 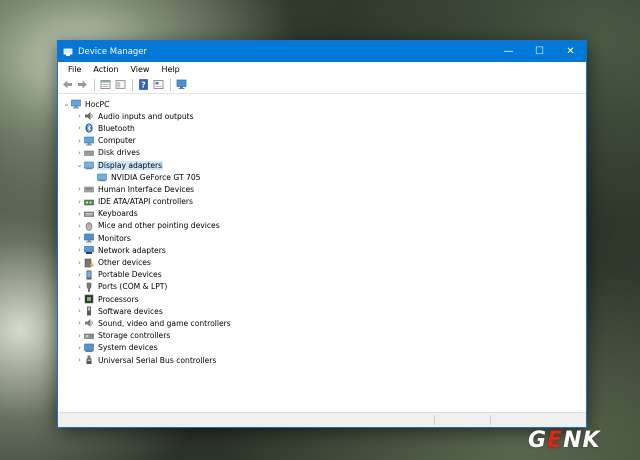 I want to click on menu-file: File, so click(x=74, y=69).